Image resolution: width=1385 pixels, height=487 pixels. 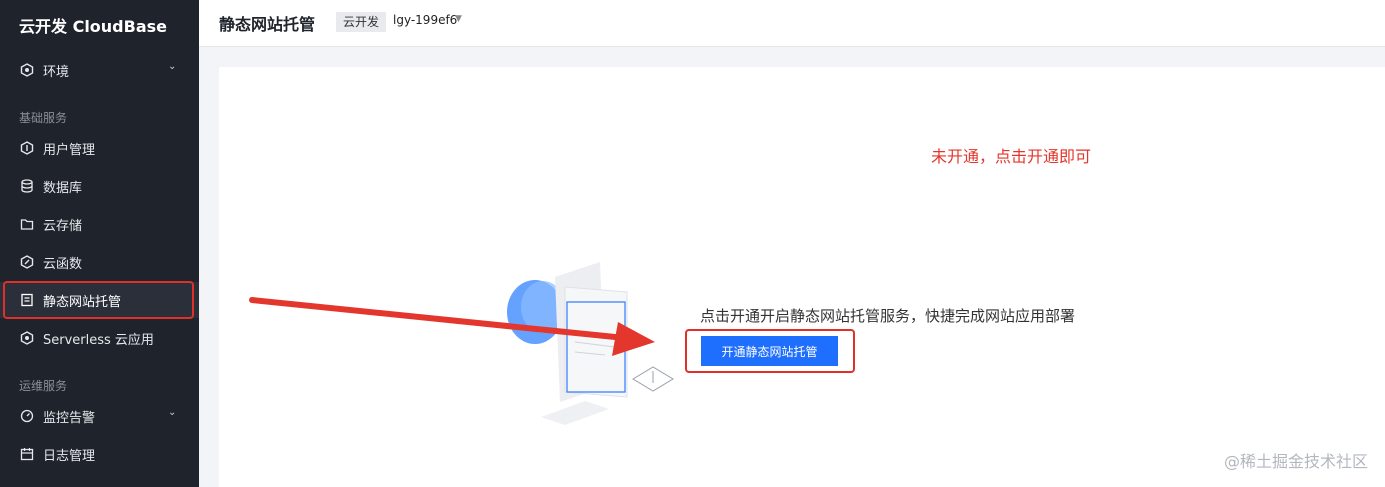 What do you see at coordinates (63, 188) in the screenshot?
I see `sidebar-item-label: 数据库` at bounding box center [63, 188].